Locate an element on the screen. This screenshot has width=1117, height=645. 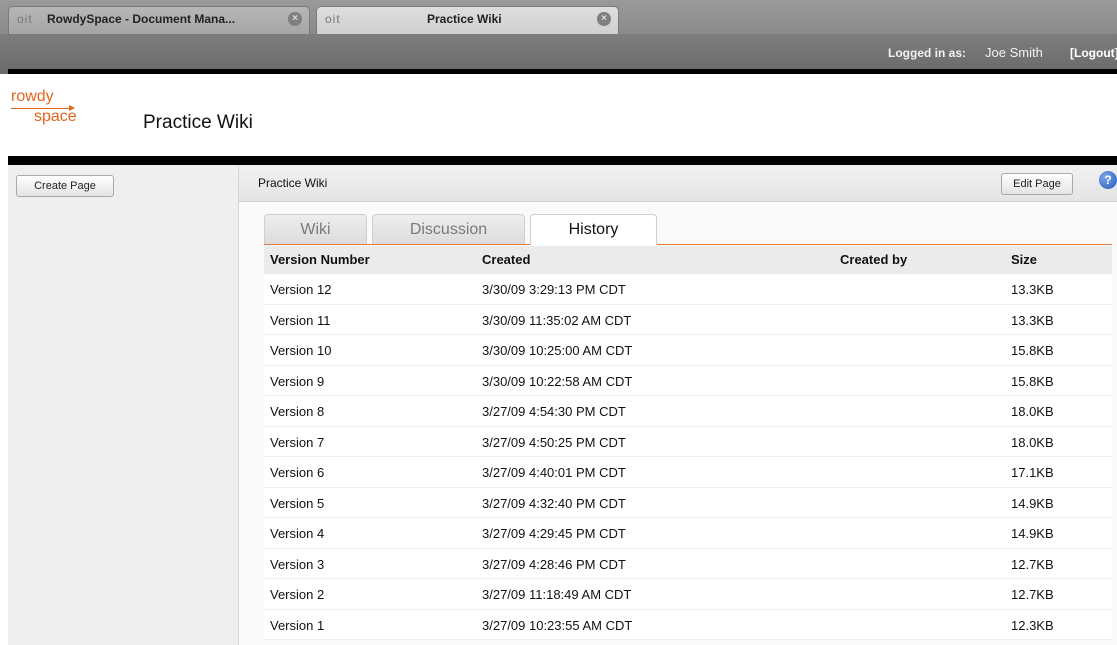
version-link: Version 12 is located at coordinates (300, 289).